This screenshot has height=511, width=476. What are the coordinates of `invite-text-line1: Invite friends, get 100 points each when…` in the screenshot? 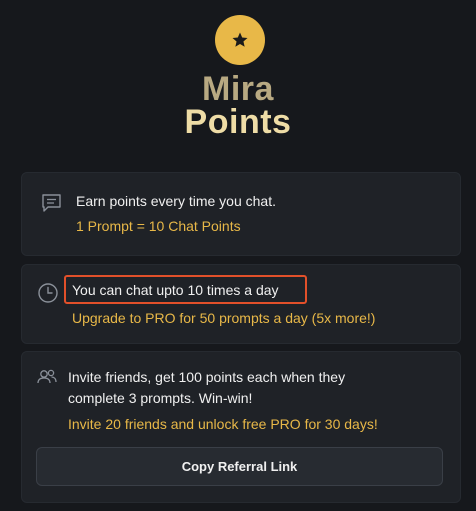 It's located at (207, 377).